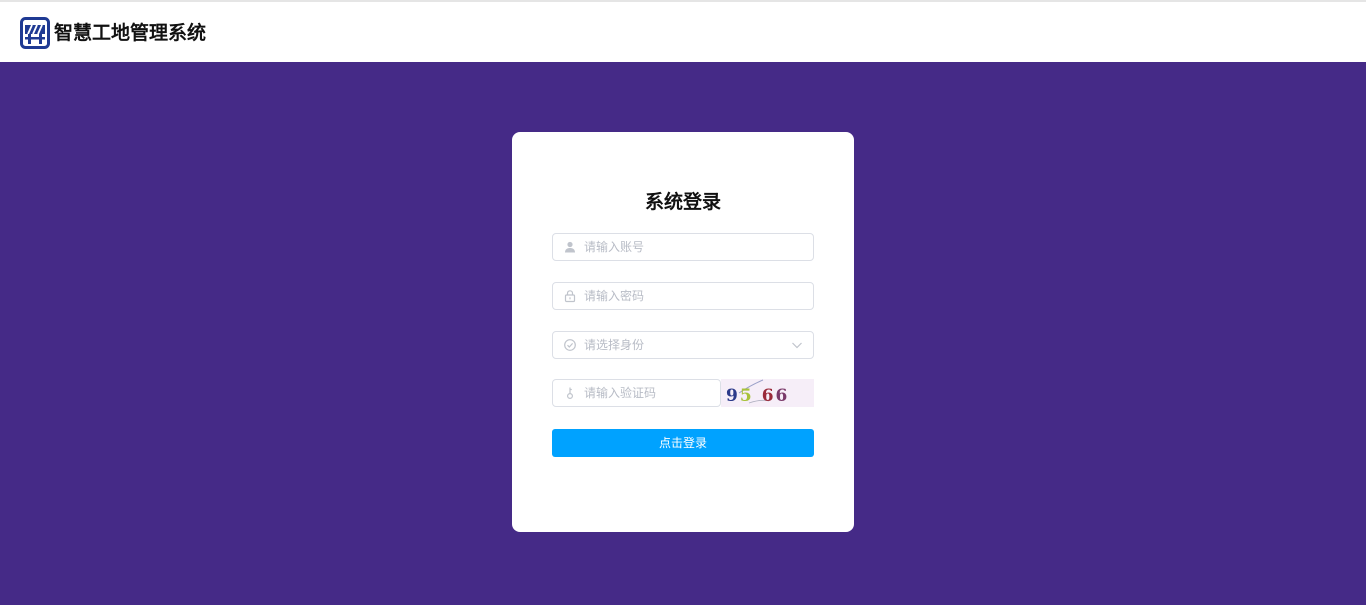 The image size is (1366, 605). I want to click on top-bar: 智慧工地管理系统, so click(683, 31).